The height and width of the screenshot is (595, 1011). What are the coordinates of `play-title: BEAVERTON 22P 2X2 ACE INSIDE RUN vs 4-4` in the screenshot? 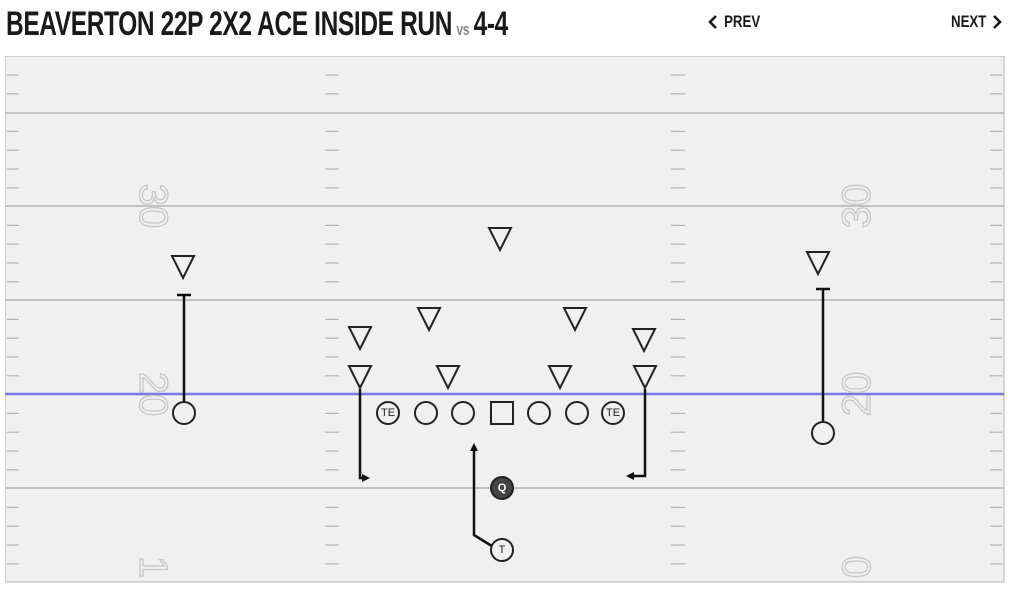 It's located at (257, 24).